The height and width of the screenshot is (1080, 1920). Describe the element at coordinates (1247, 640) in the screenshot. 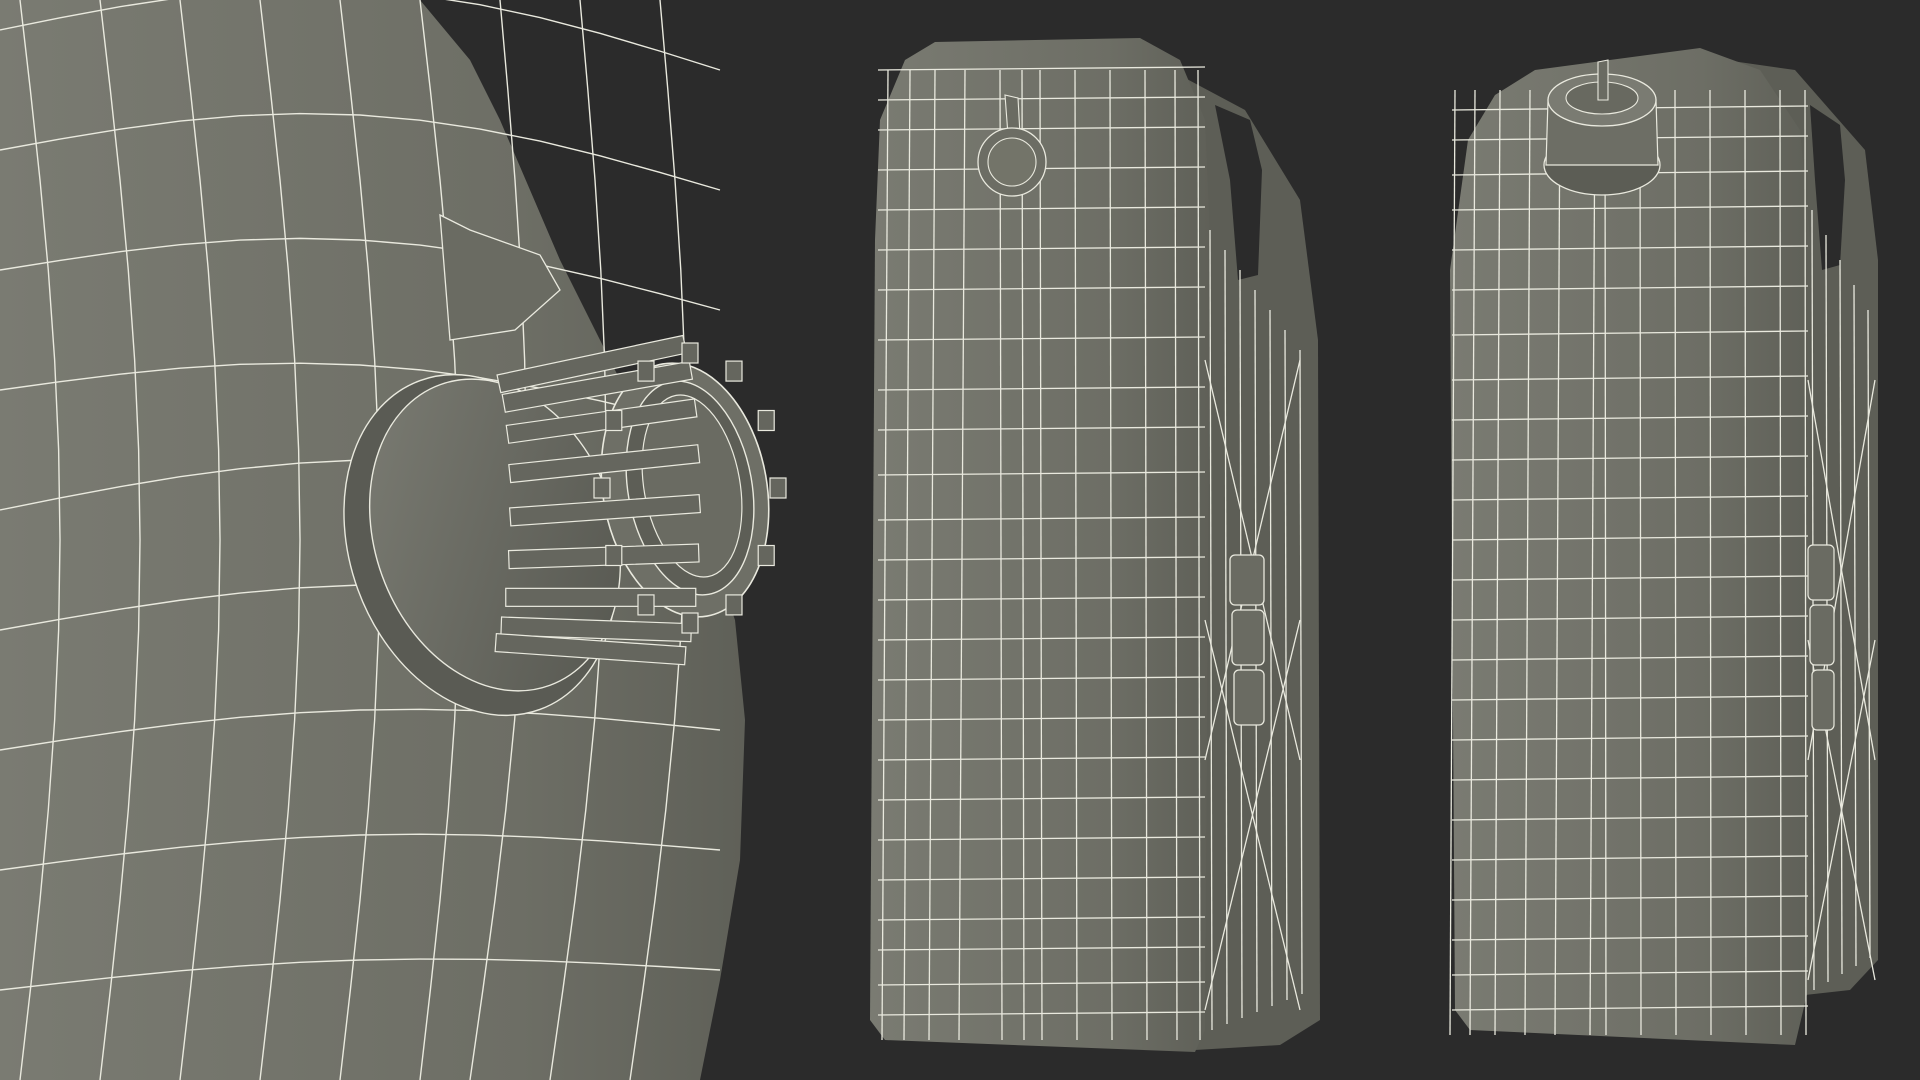

I see `middle-side-clip` at that location.